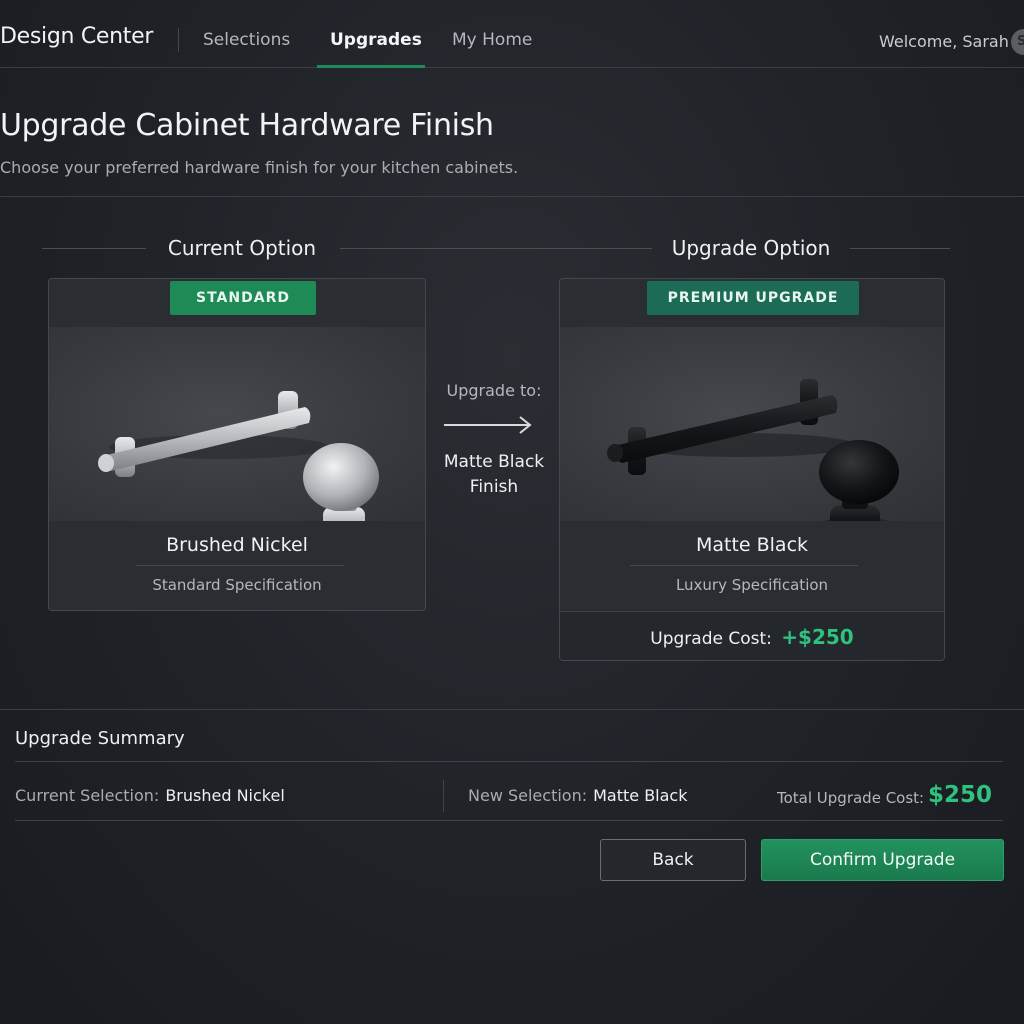 The image size is (1024, 1024). Describe the element at coordinates (100, 738) in the screenshot. I see `summary-title: Upgrade Summary` at that location.